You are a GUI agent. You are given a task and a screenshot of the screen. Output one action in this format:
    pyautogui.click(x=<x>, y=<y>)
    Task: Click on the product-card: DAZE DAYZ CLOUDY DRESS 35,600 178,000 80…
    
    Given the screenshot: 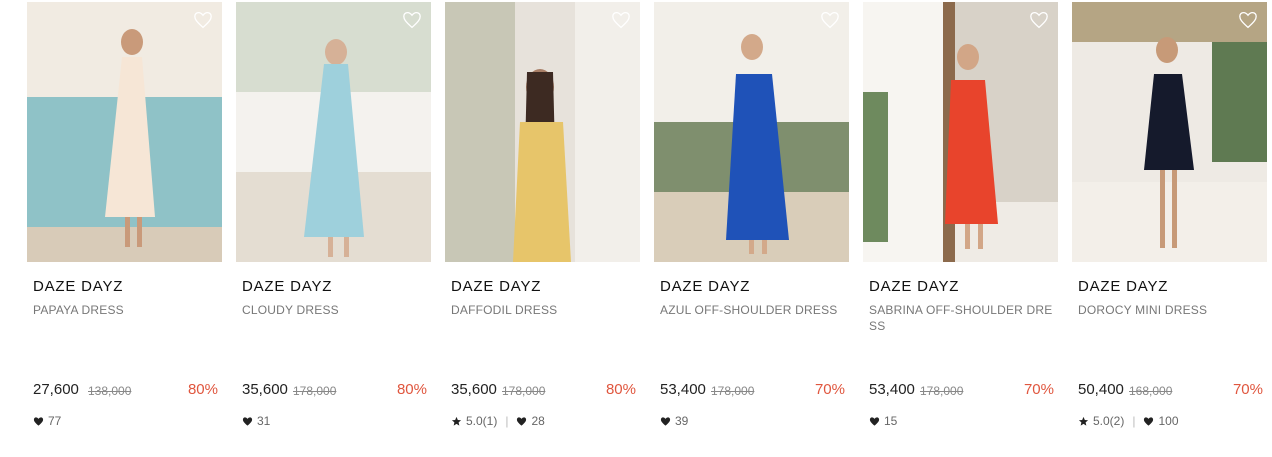 What is the action you would take?
    pyautogui.click(x=333, y=222)
    